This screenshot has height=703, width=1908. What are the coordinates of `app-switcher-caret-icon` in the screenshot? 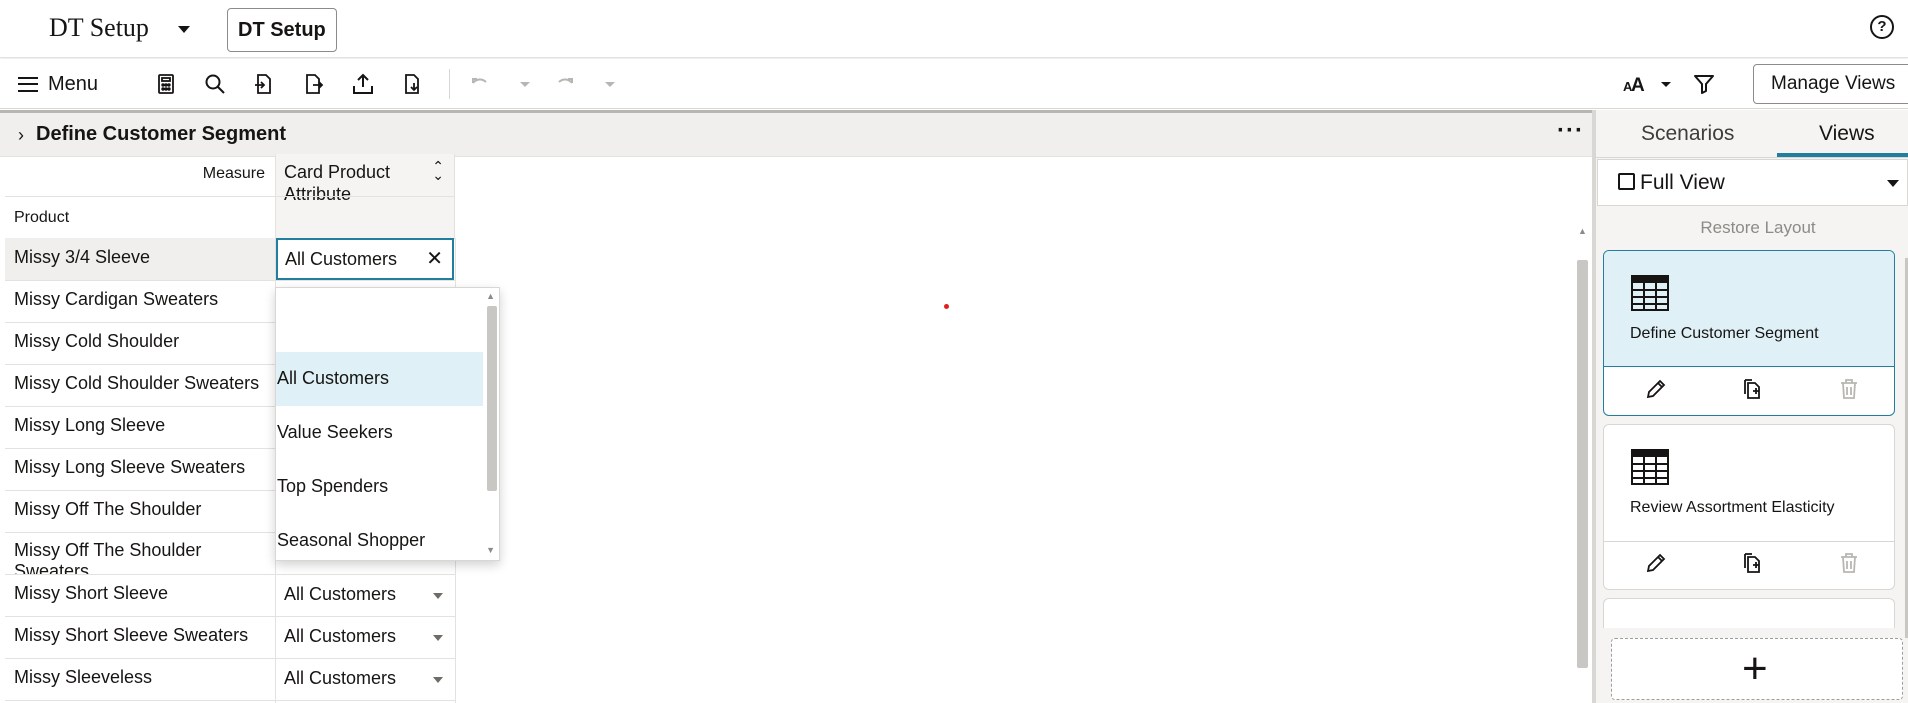 It's located at (184, 29).